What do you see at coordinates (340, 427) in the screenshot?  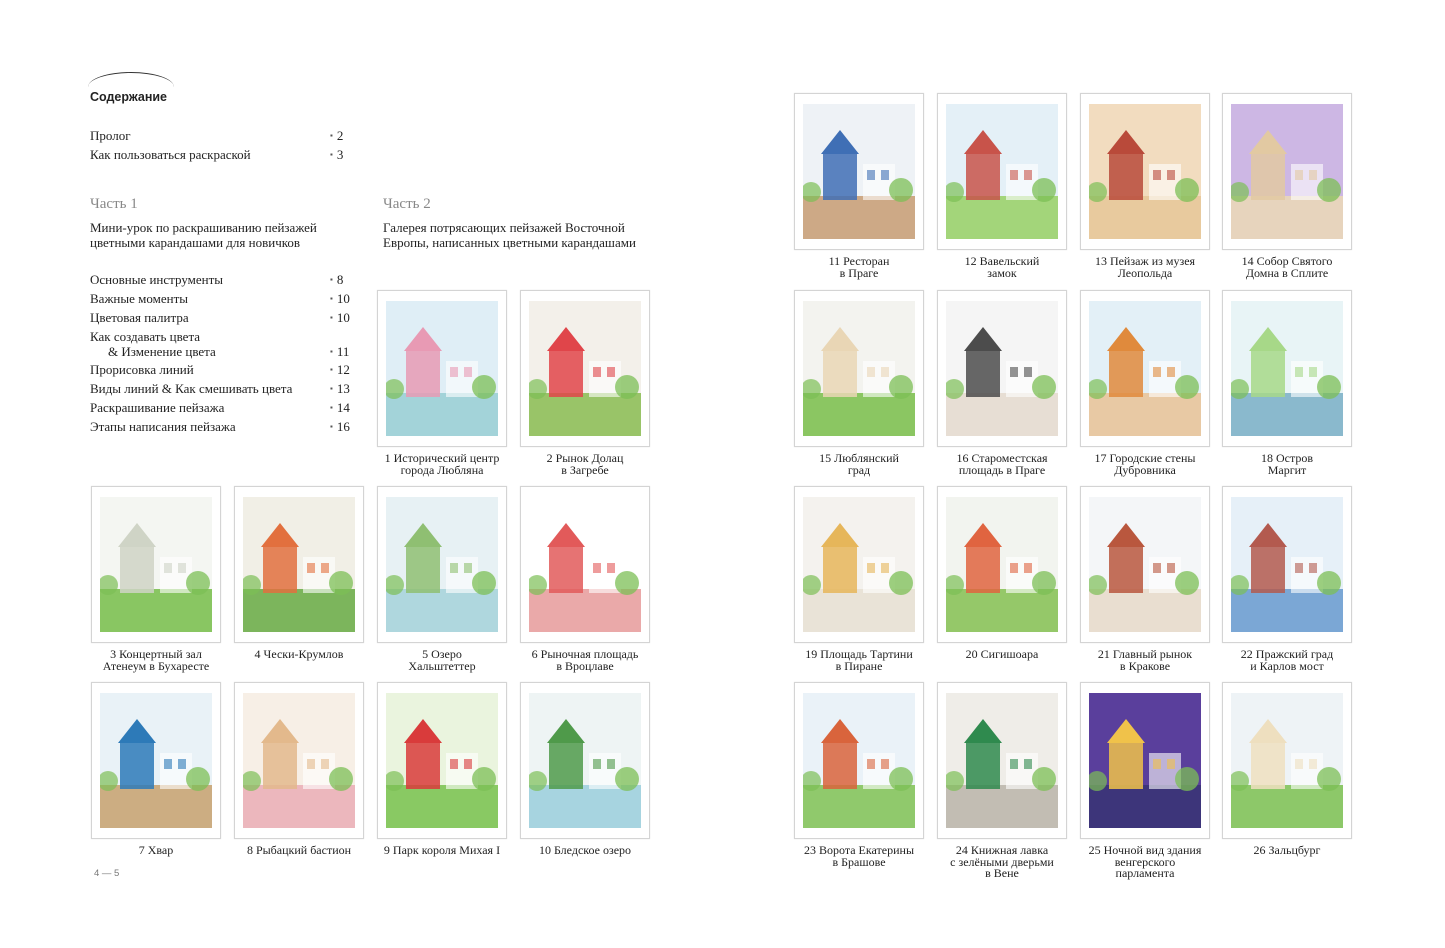 I see `toc-entry-page: 16` at bounding box center [340, 427].